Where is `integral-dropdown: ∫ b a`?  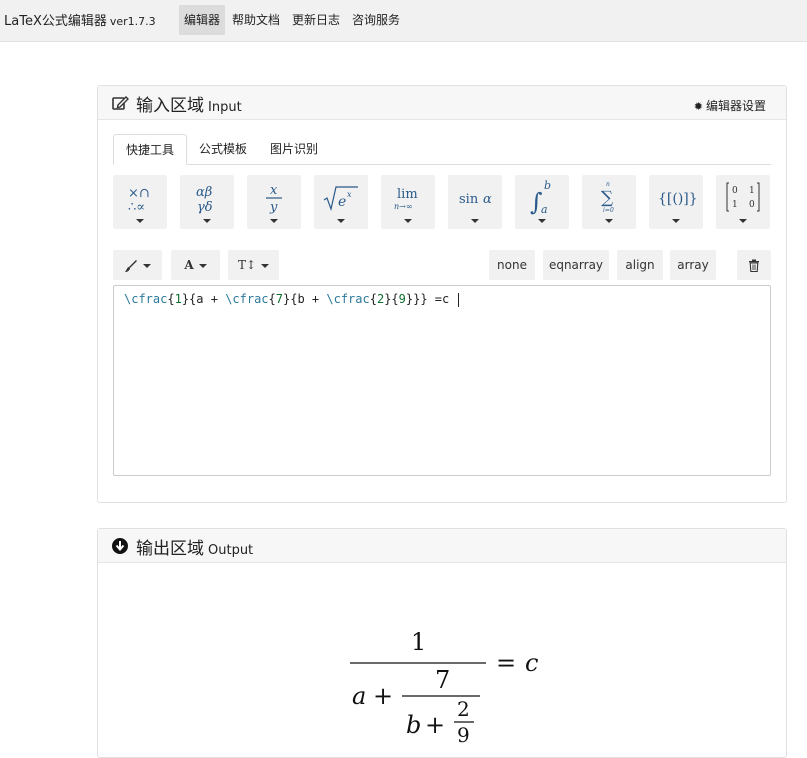
integral-dropdown: ∫ b a is located at coordinates (542, 202).